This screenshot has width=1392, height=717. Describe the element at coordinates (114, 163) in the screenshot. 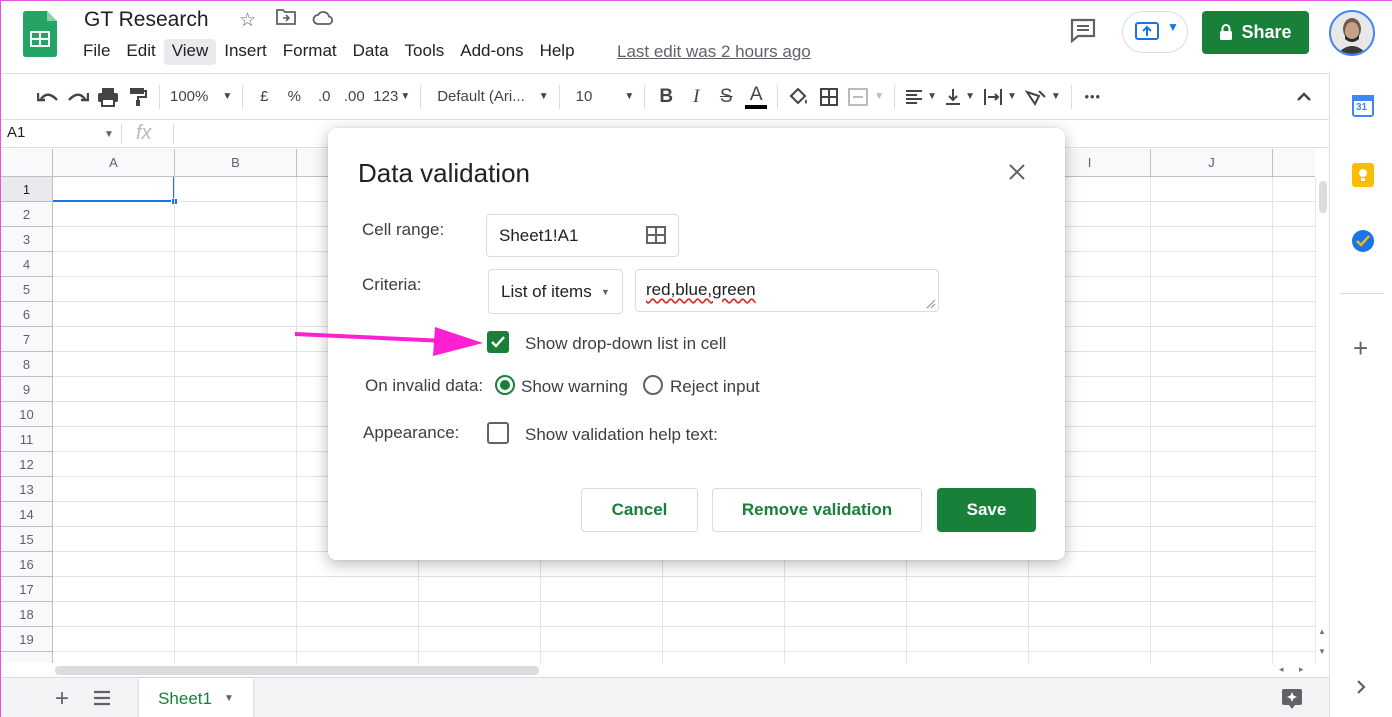

I see `column-header: A` at that location.